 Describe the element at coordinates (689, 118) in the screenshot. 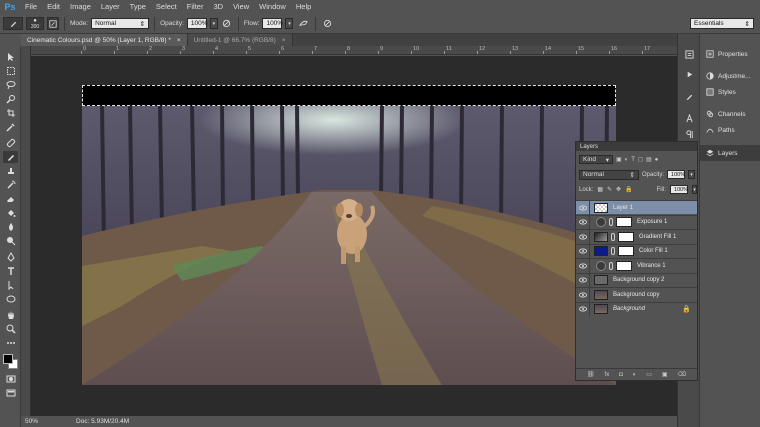

I see `character-panel-button` at that location.